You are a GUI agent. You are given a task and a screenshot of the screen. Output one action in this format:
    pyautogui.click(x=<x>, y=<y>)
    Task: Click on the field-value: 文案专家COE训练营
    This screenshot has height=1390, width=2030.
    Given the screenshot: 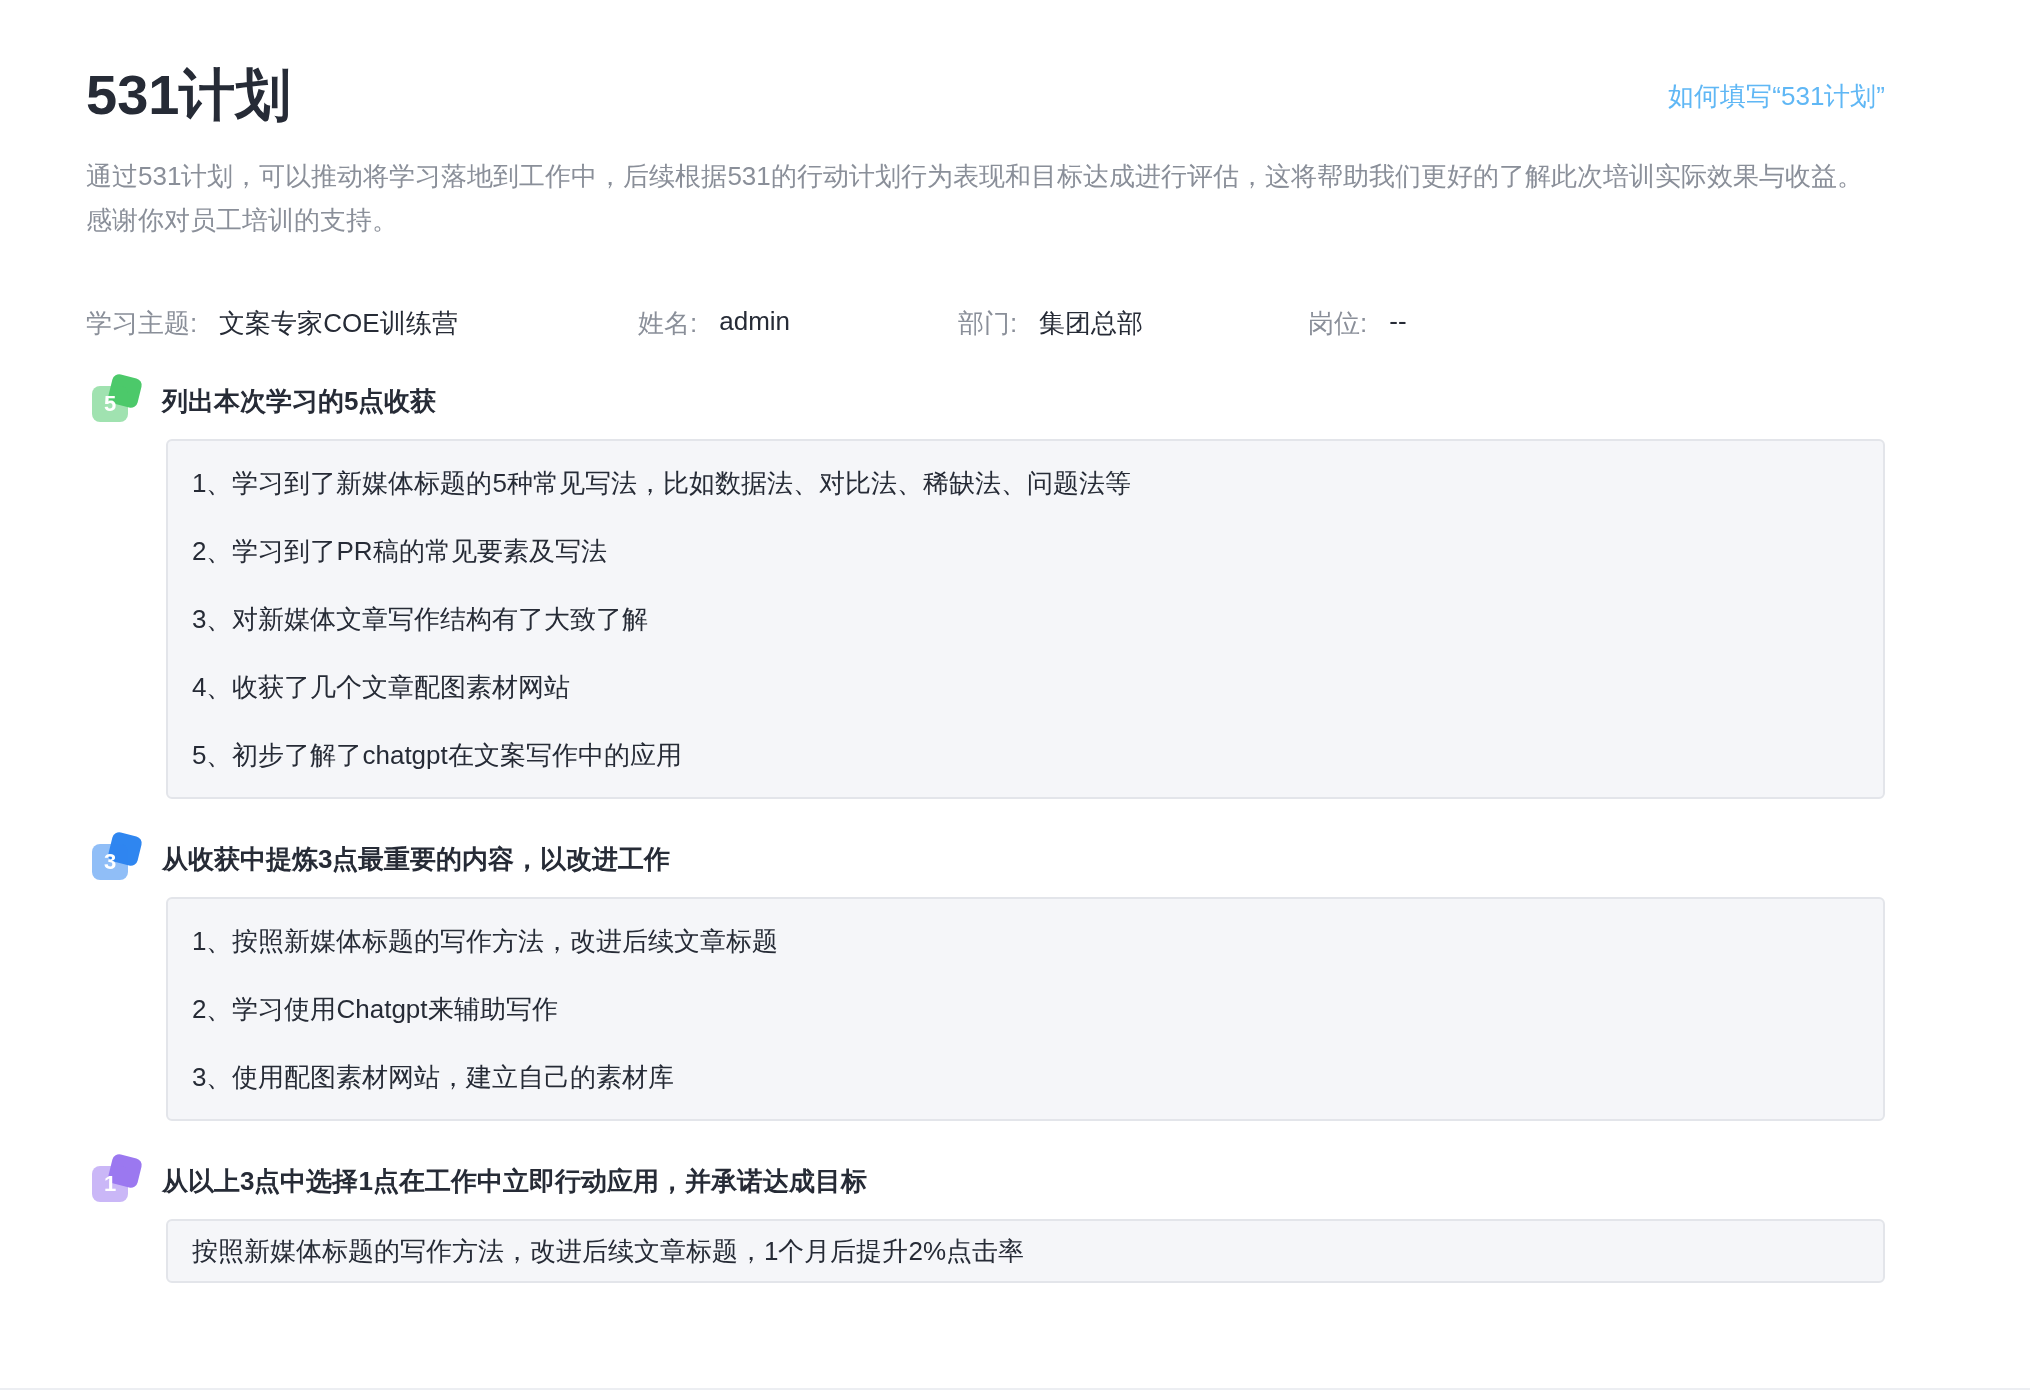 What is the action you would take?
    pyautogui.click(x=338, y=323)
    